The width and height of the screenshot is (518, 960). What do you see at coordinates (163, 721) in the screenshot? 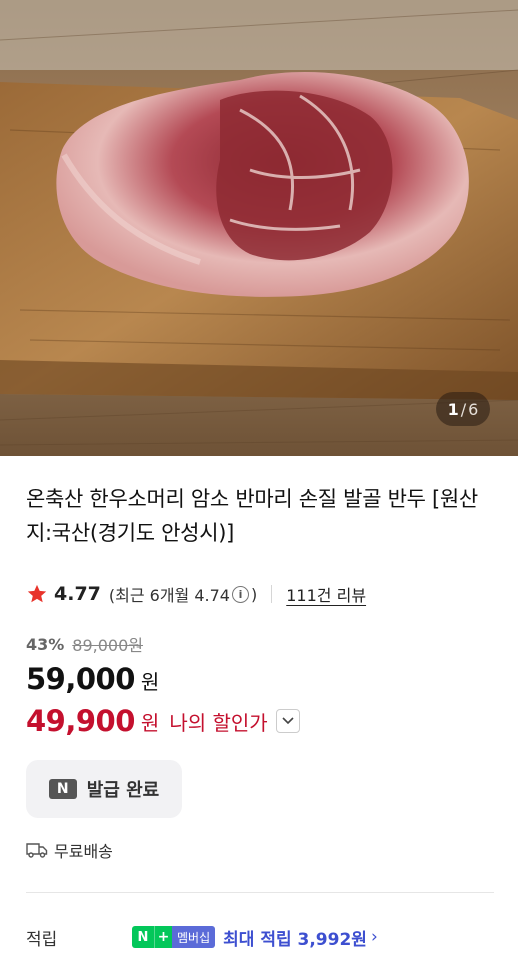
I see `my-price-row: 49,900 원 나의 할인가` at bounding box center [163, 721].